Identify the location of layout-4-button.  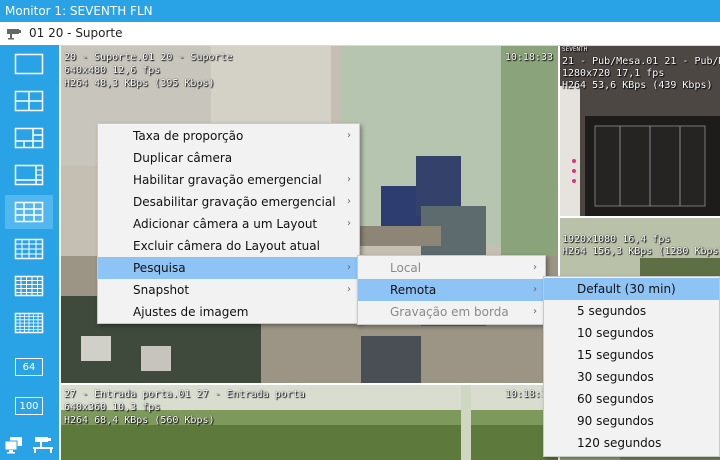
(29, 101).